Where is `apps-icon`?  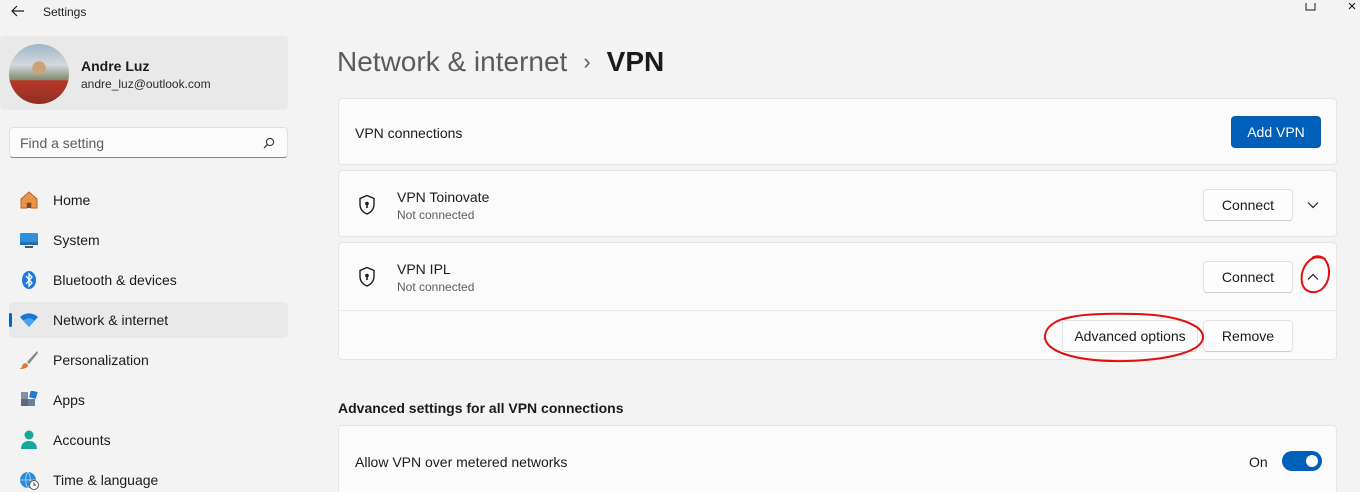 apps-icon is located at coordinates (29, 400).